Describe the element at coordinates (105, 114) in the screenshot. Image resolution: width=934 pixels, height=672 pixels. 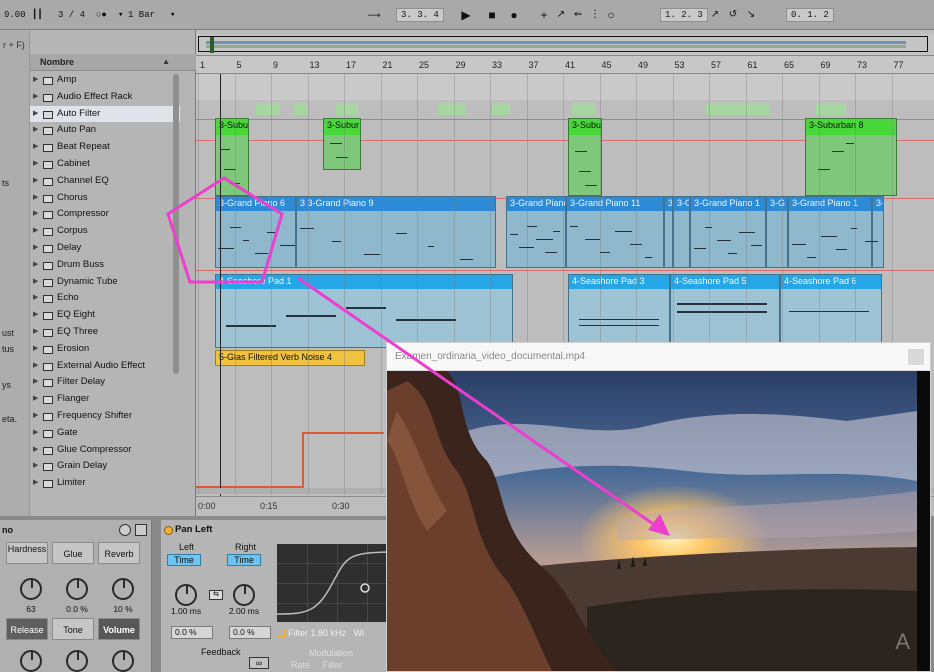
I see `browser-item: ▶ Auto Filter` at that location.